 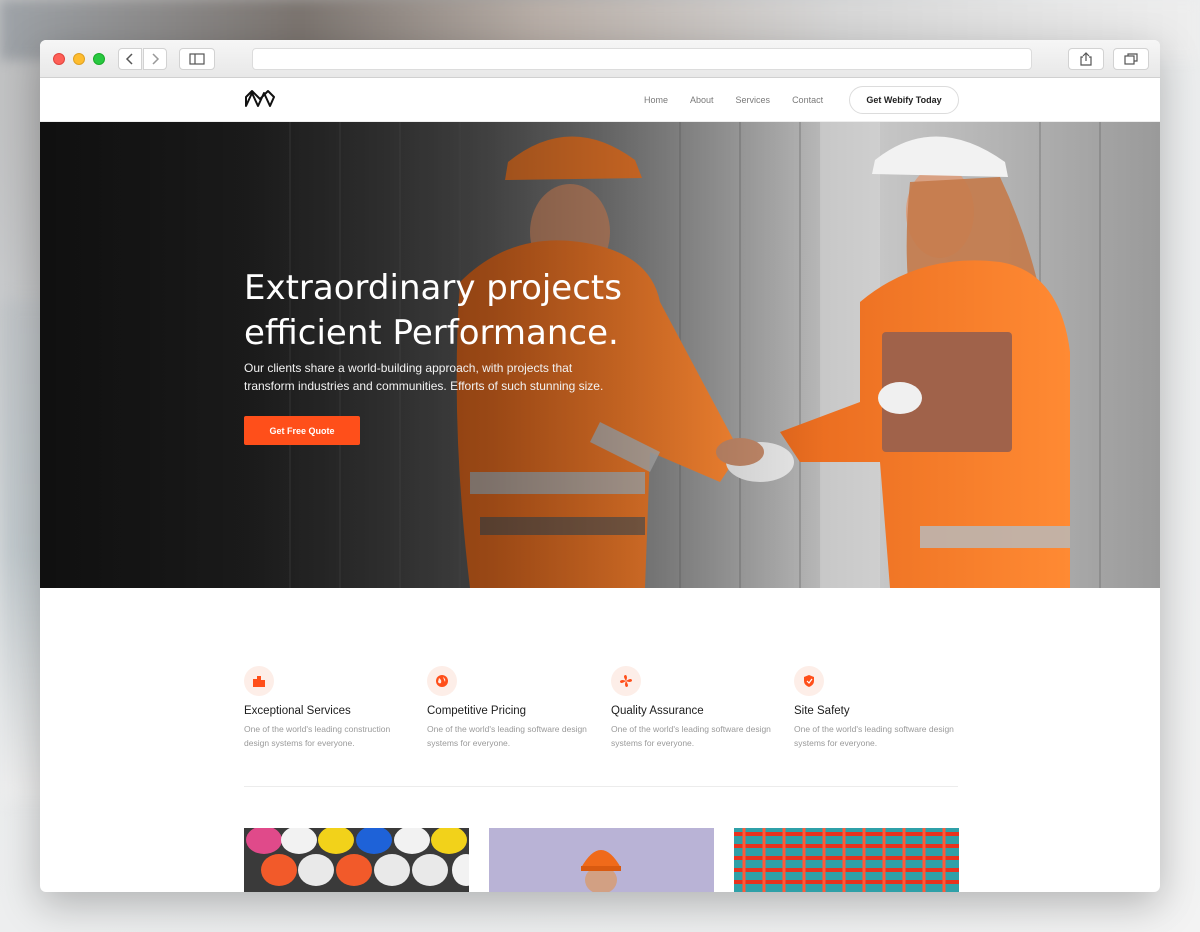 I want to click on buildings-icon, so click(x=259, y=681).